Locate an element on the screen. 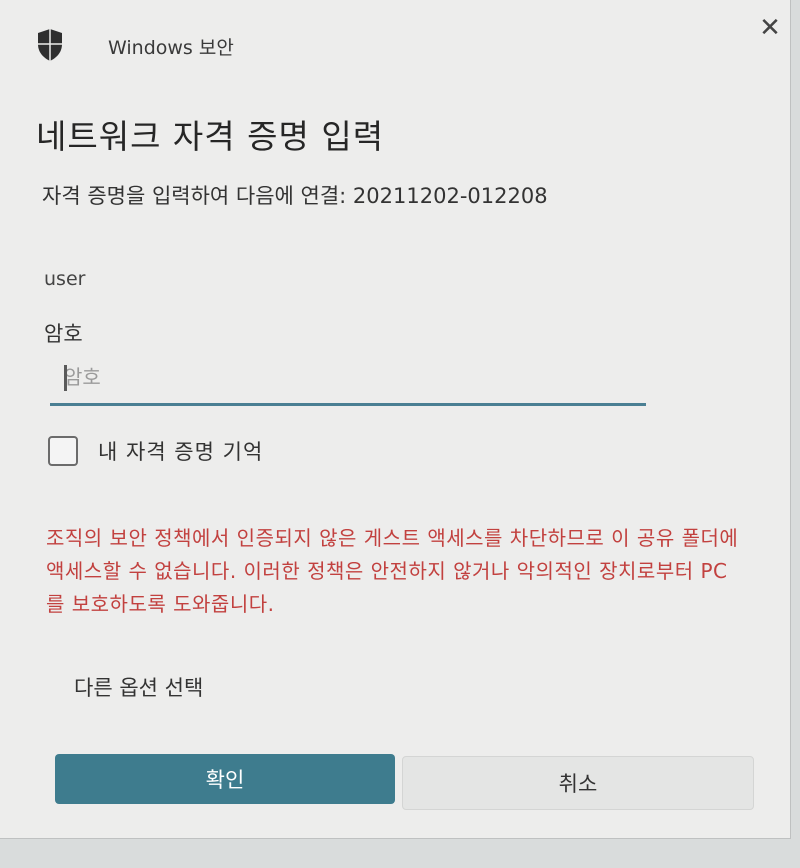 The width and height of the screenshot is (800, 868). other-options-link: 다른 옵션 선택 is located at coordinates (138, 687).